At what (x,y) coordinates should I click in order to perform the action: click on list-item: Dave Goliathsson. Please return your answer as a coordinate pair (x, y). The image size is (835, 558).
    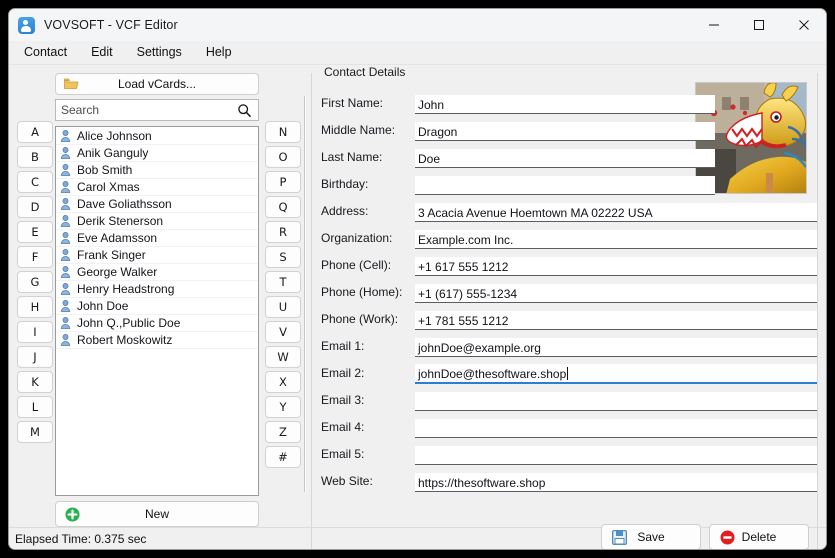
    Looking at the image, I should click on (157, 204).